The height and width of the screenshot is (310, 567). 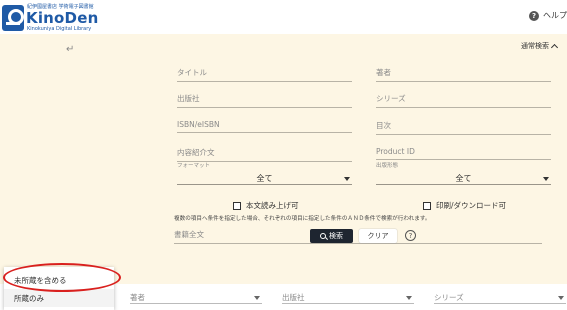 What do you see at coordinates (264, 126) in the screenshot?
I see `isbn-field: ISBN/eISBN` at bounding box center [264, 126].